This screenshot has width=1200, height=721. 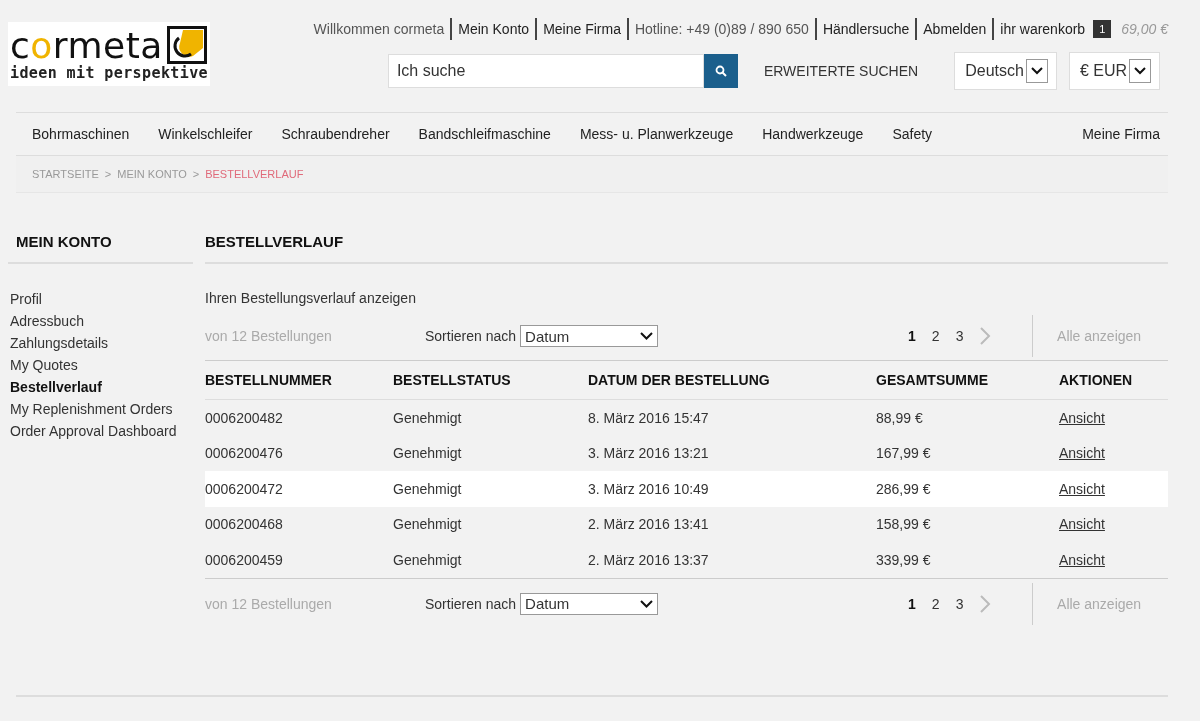 I want to click on sidebar-item: Profil, so click(x=101, y=299).